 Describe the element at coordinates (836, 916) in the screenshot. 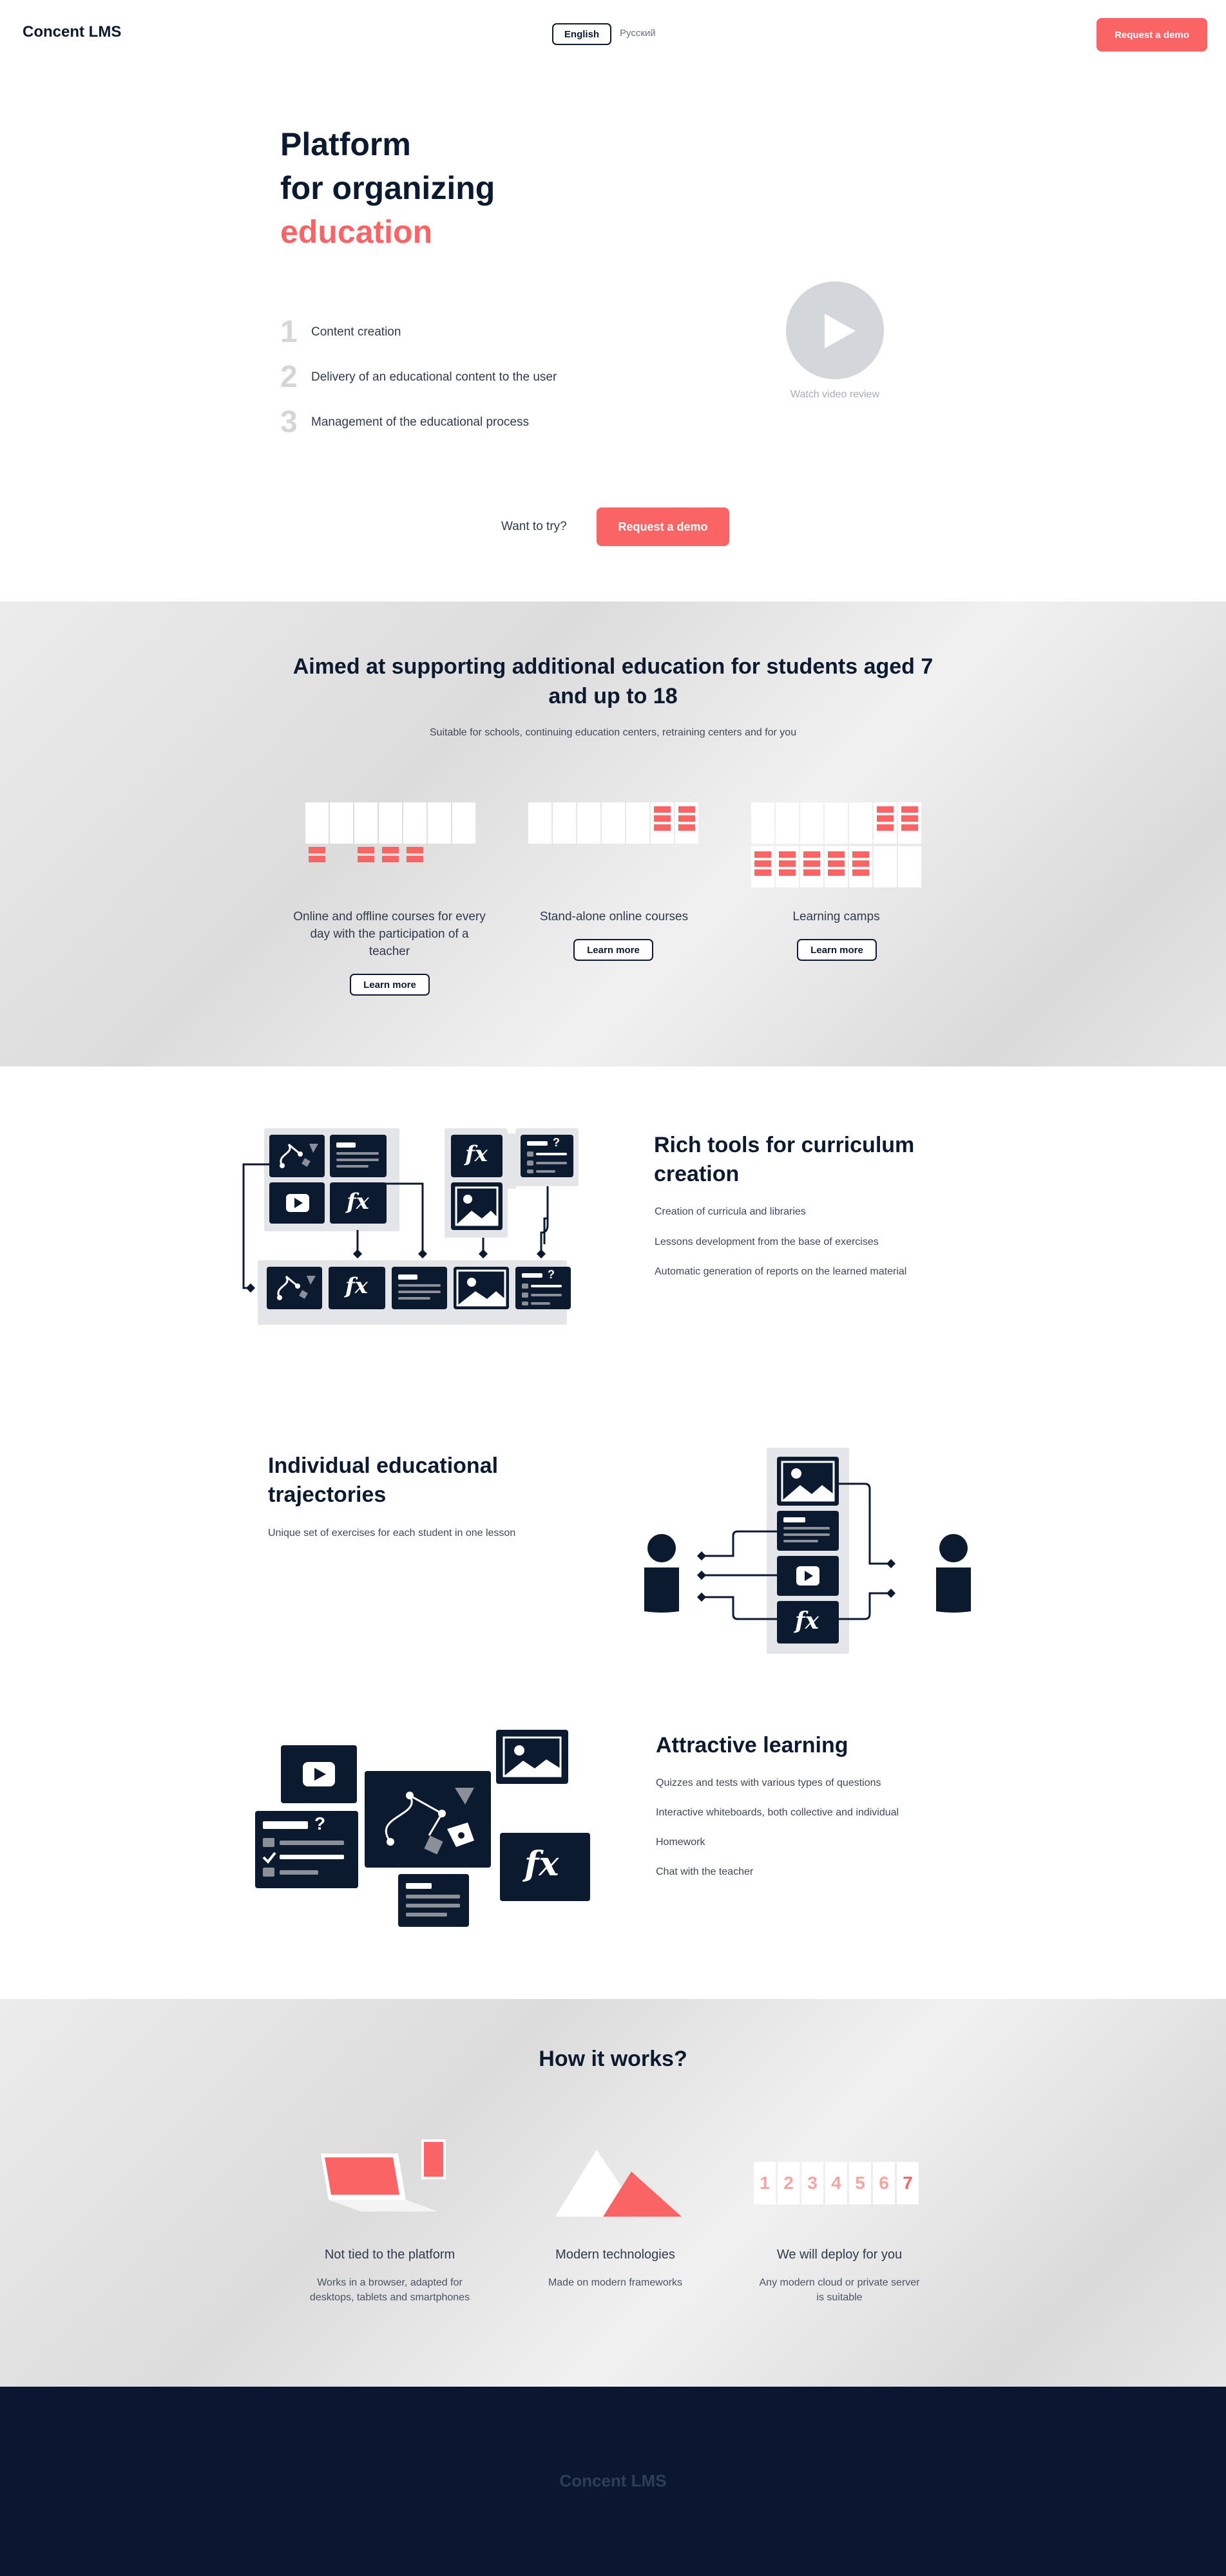

I see `audience-card-label: Learning camps` at that location.